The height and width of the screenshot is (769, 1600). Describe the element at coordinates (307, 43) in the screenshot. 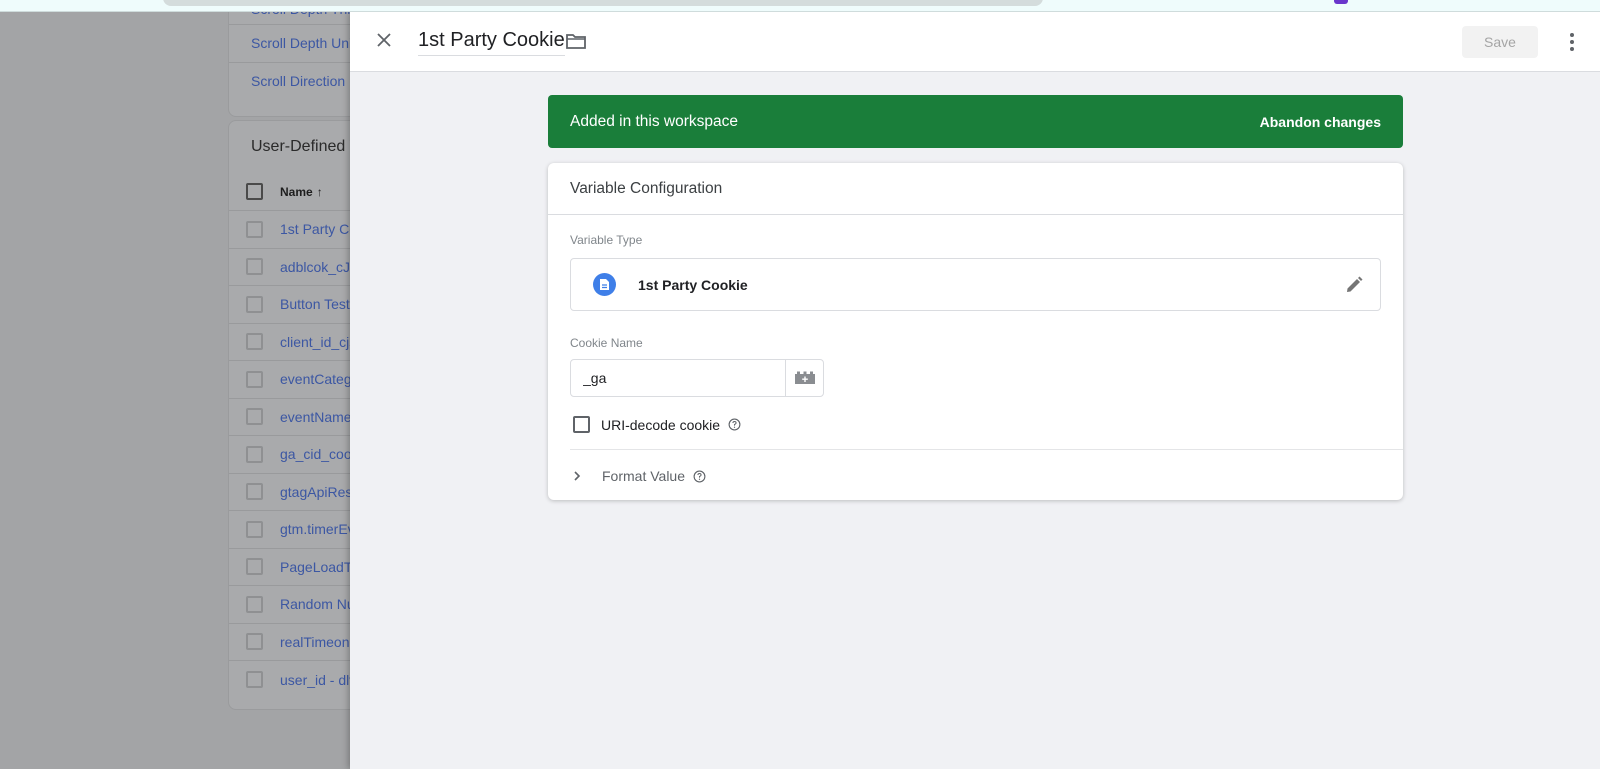

I see `variable-link: Scroll Depth Units` at that location.